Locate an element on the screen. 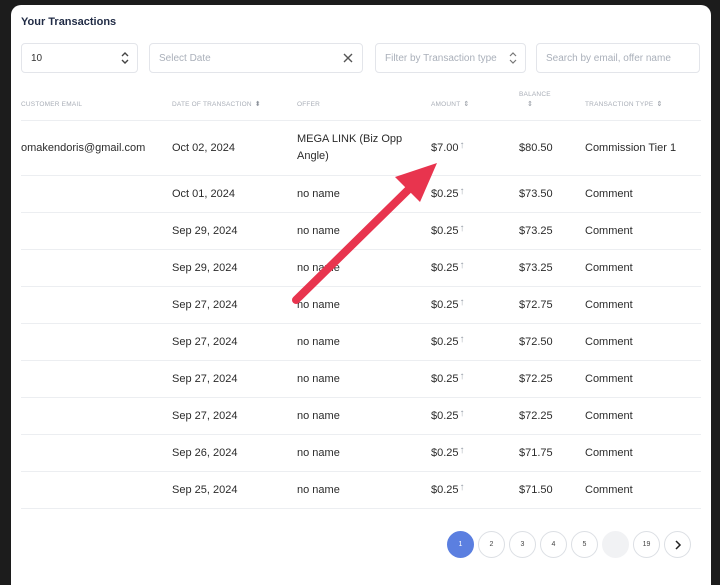  page-button-2: 2 is located at coordinates (491, 544).